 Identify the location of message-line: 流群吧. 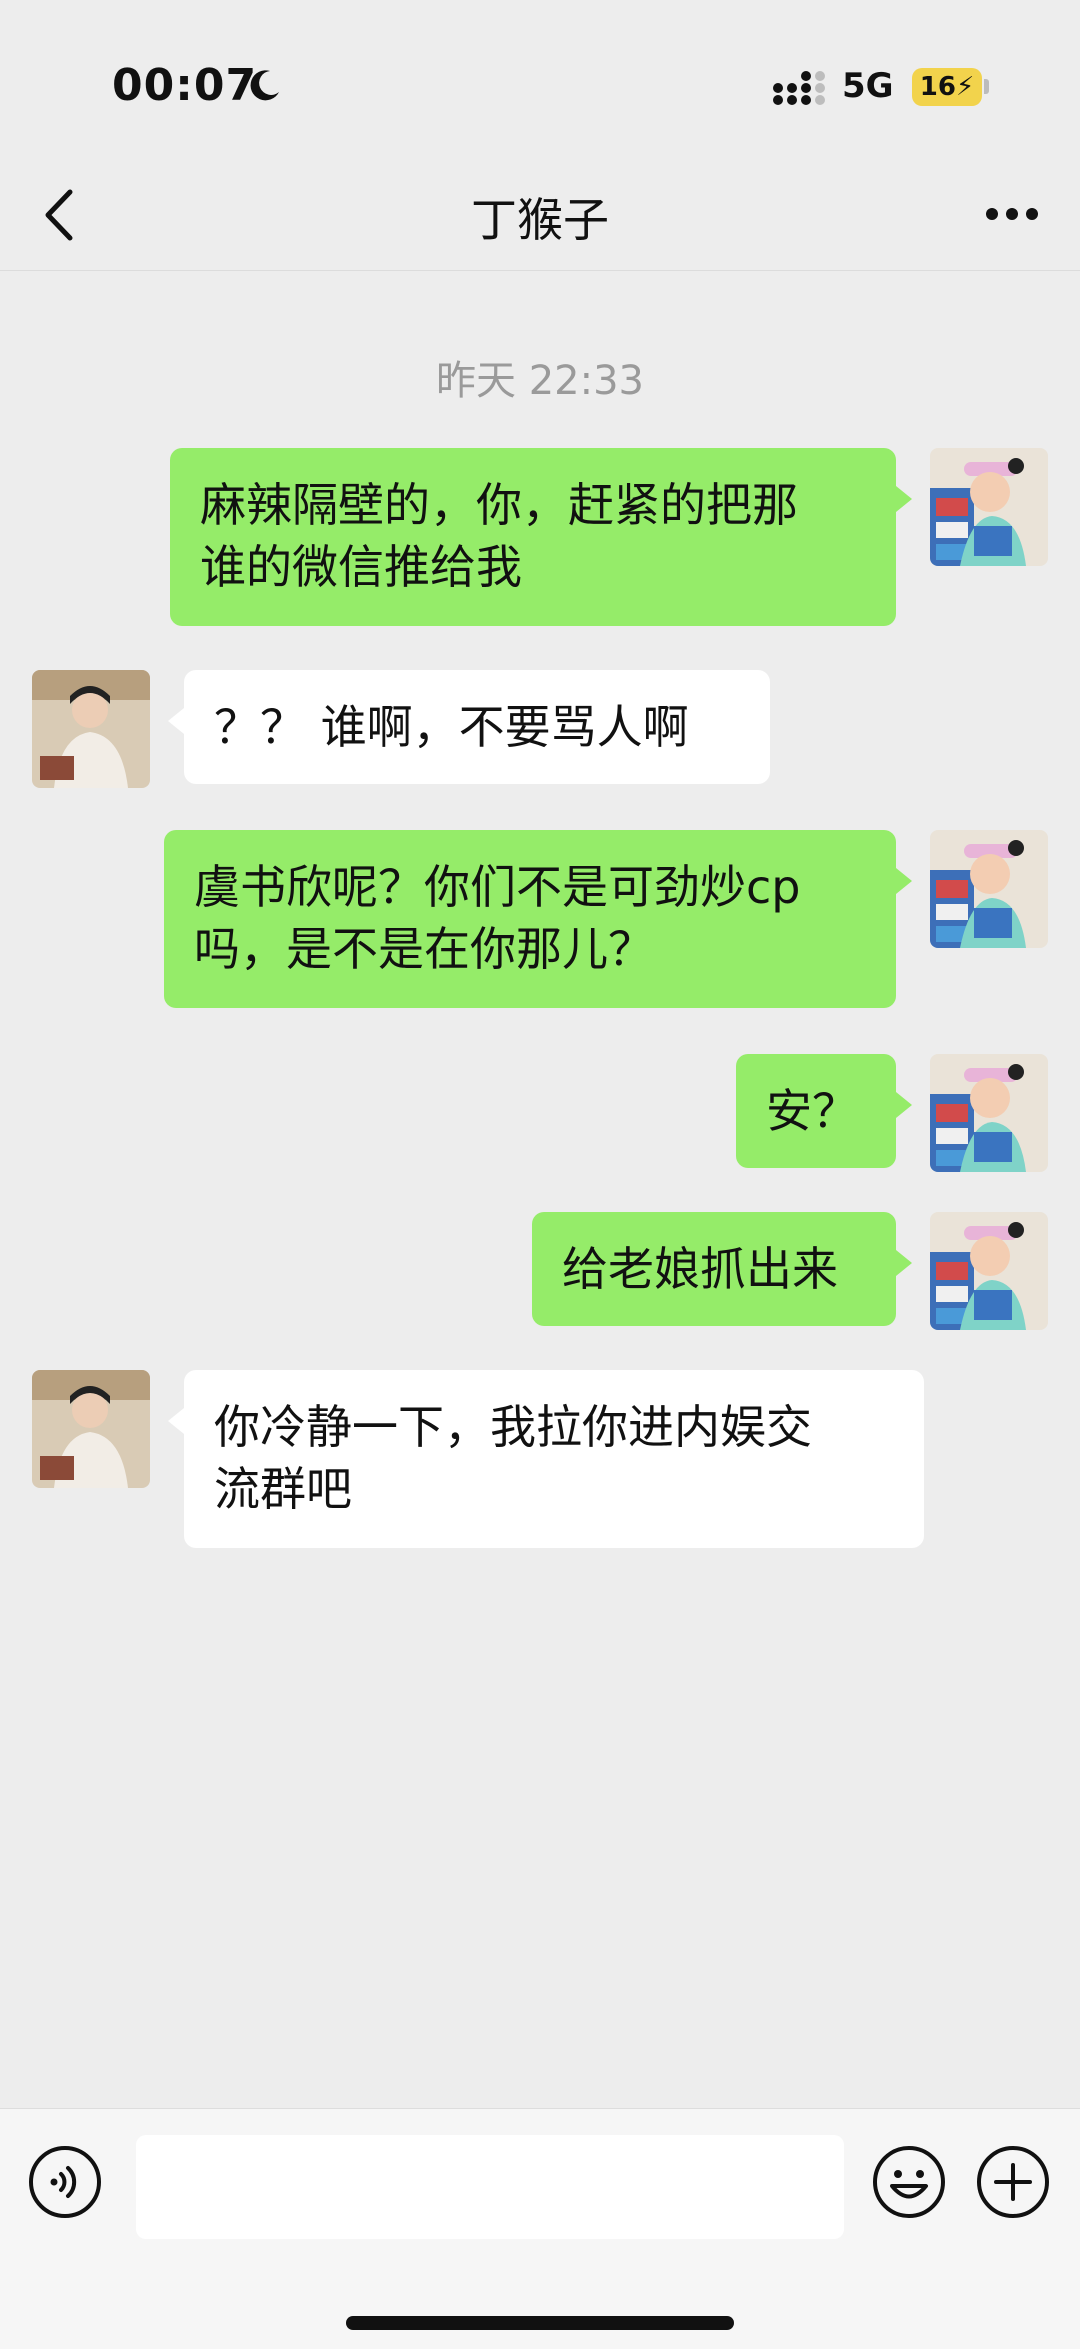
(283, 1489).